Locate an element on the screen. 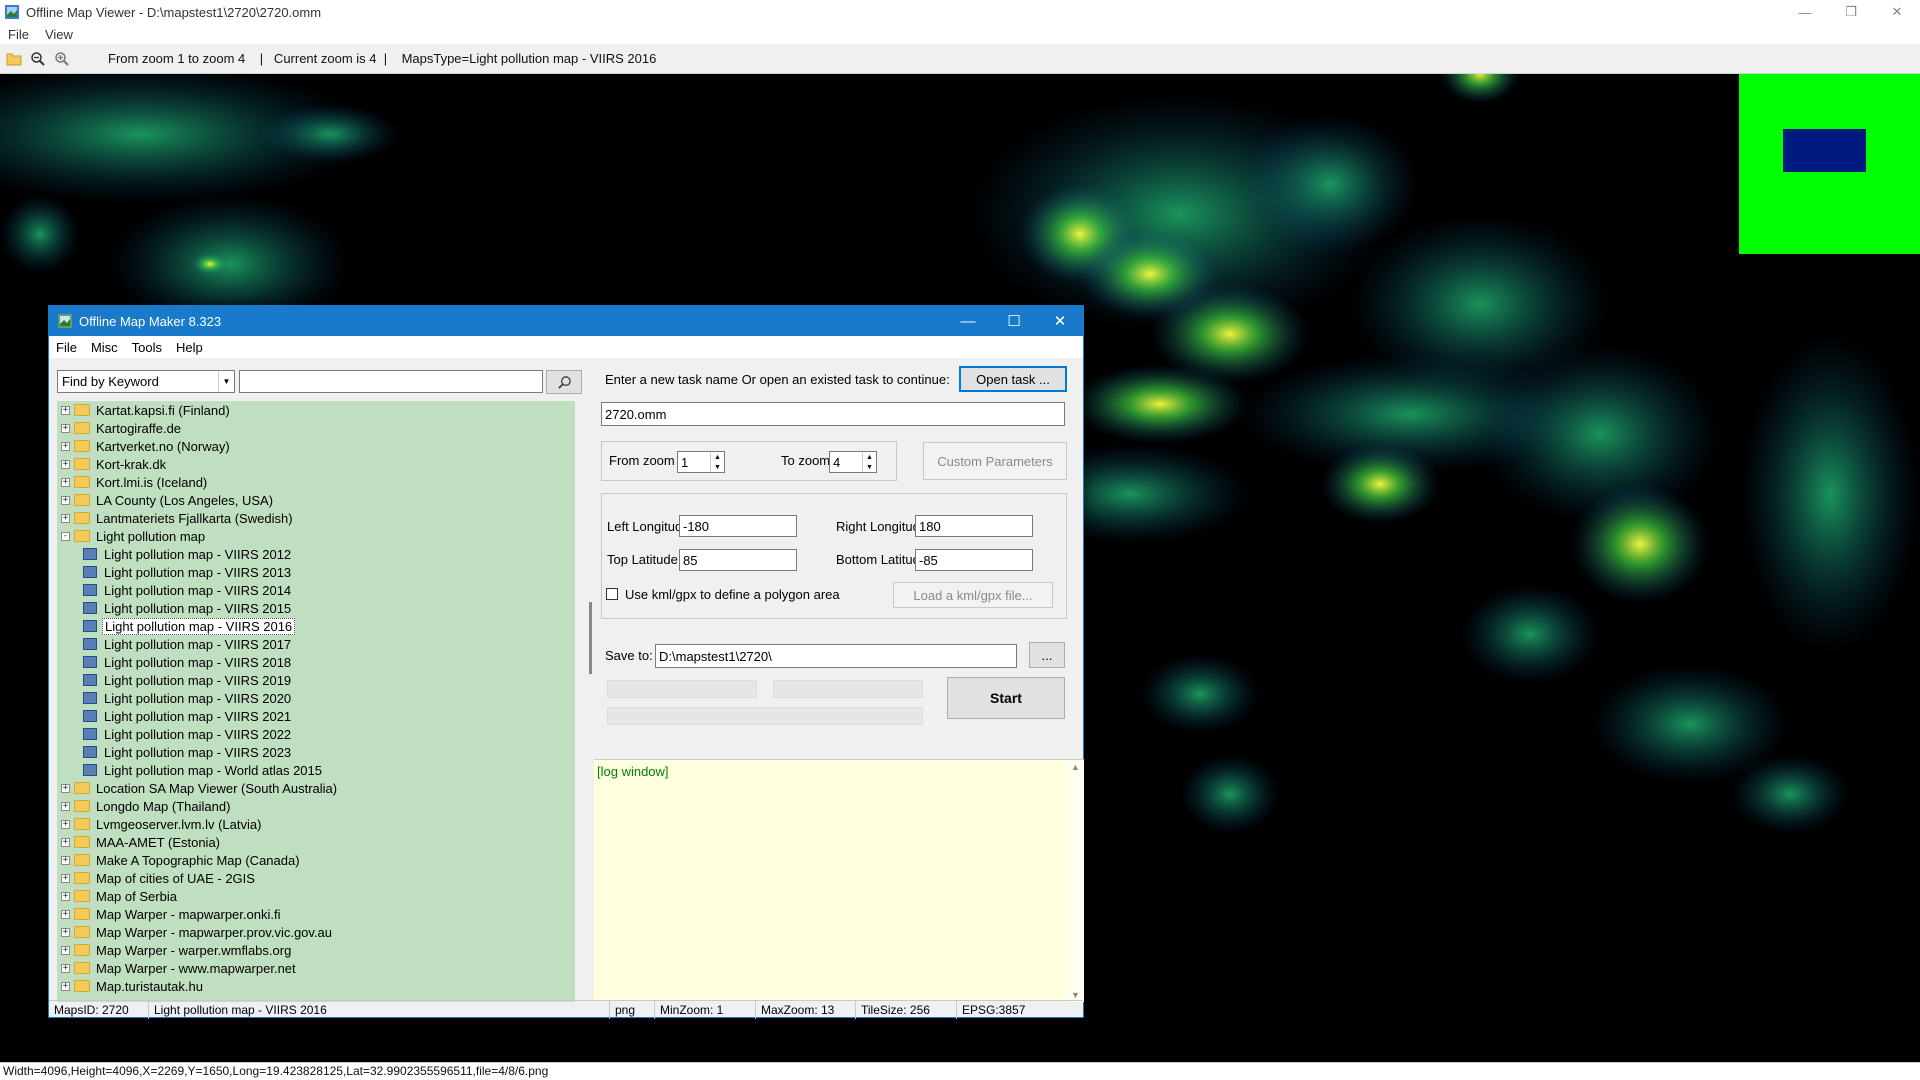  tree-map-item: Light pollution map - VIIRS 2022 is located at coordinates (316, 734).